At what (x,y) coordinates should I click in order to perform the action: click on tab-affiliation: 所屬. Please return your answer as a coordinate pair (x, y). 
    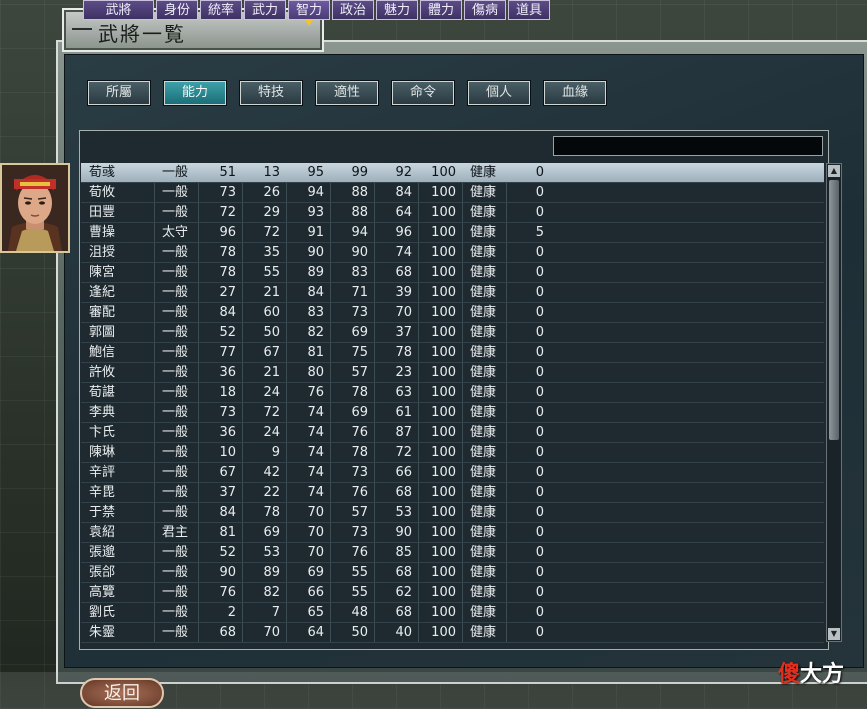
    Looking at the image, I should click on (119, 93).